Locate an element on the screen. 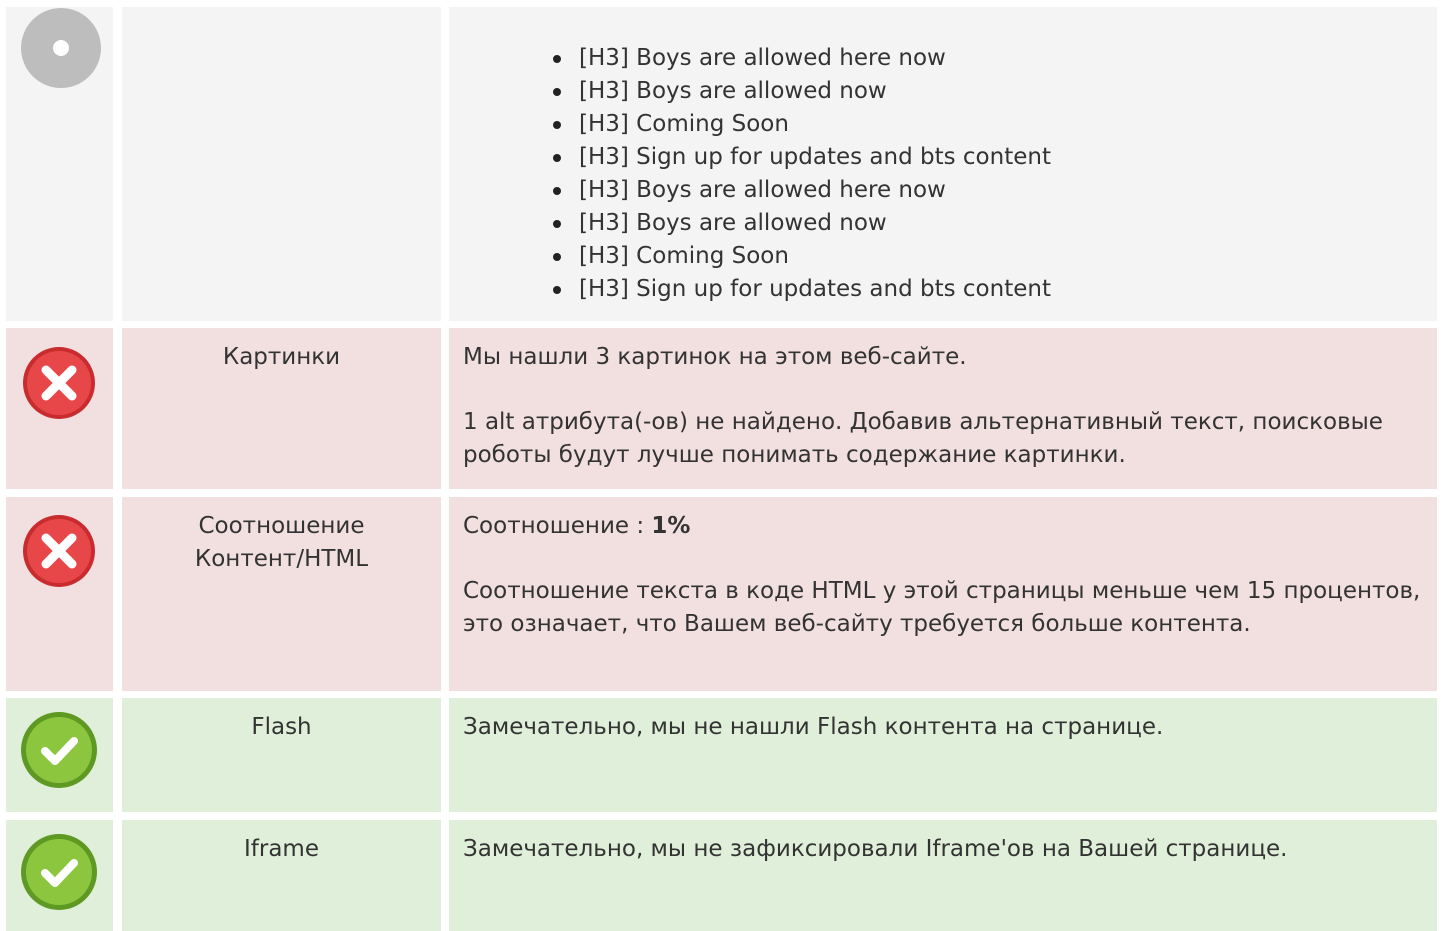 The width and height of the screenshot is (1446, 931). check-label-cell is located at coordinates (281, 164).